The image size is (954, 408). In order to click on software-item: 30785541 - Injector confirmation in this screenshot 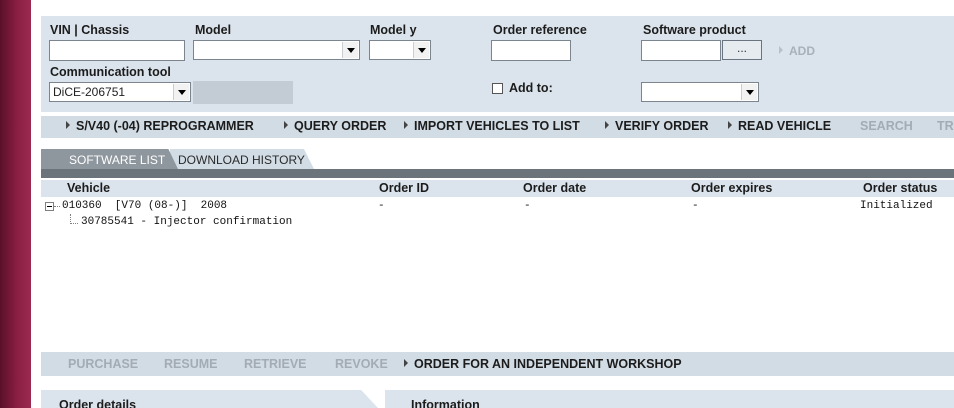, I will do `click(187, 222)`.